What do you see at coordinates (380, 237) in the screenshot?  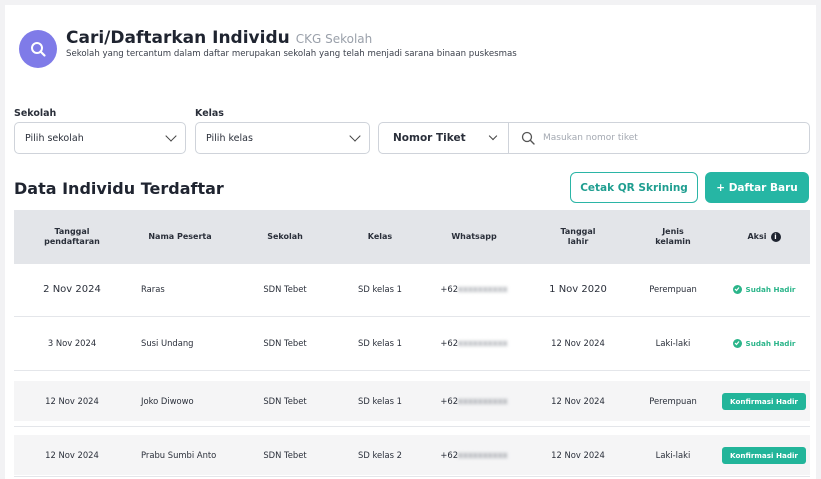 I see `column-header: Kelas` at bounding box center [380, 237].